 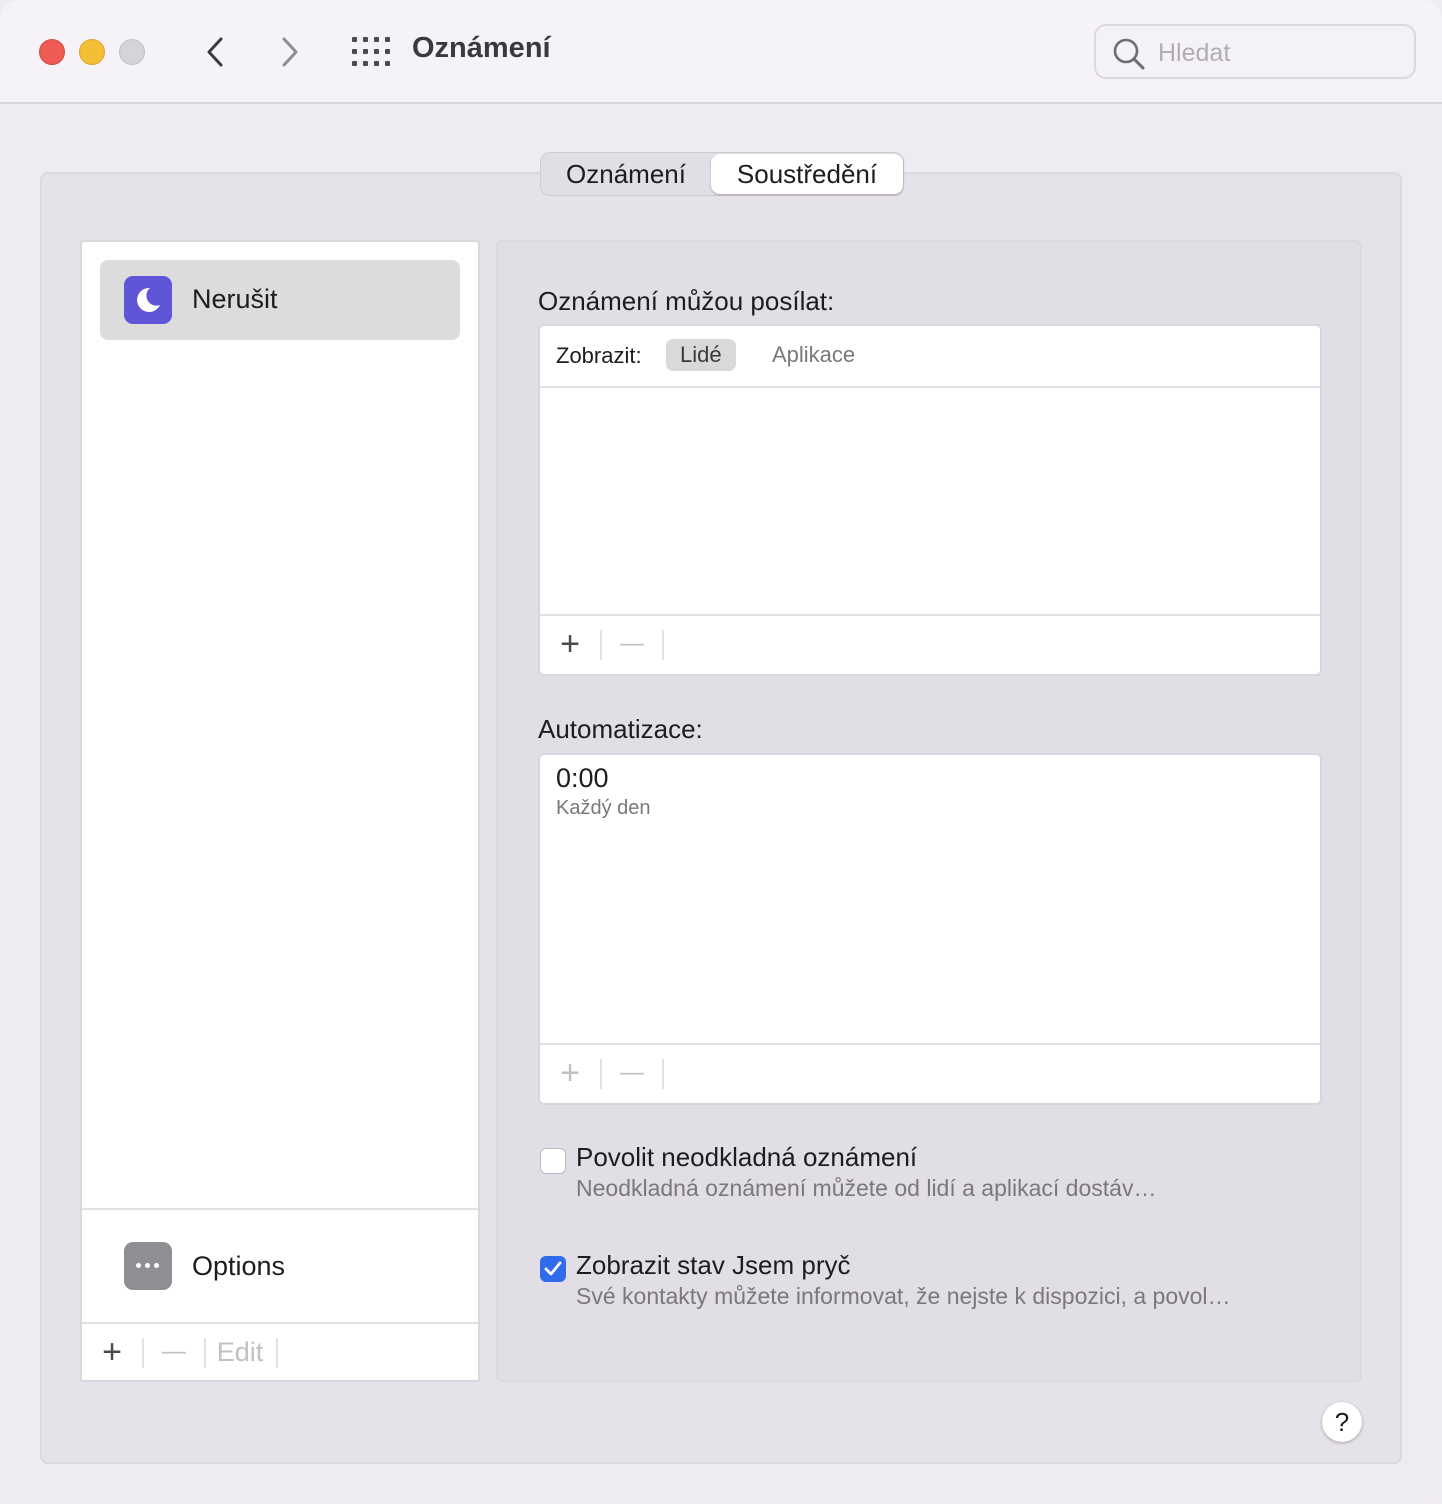 What do you see at coordinates (132, 52) in the screenshot?
I see `zoom-button` at bounding box center [132, 52].